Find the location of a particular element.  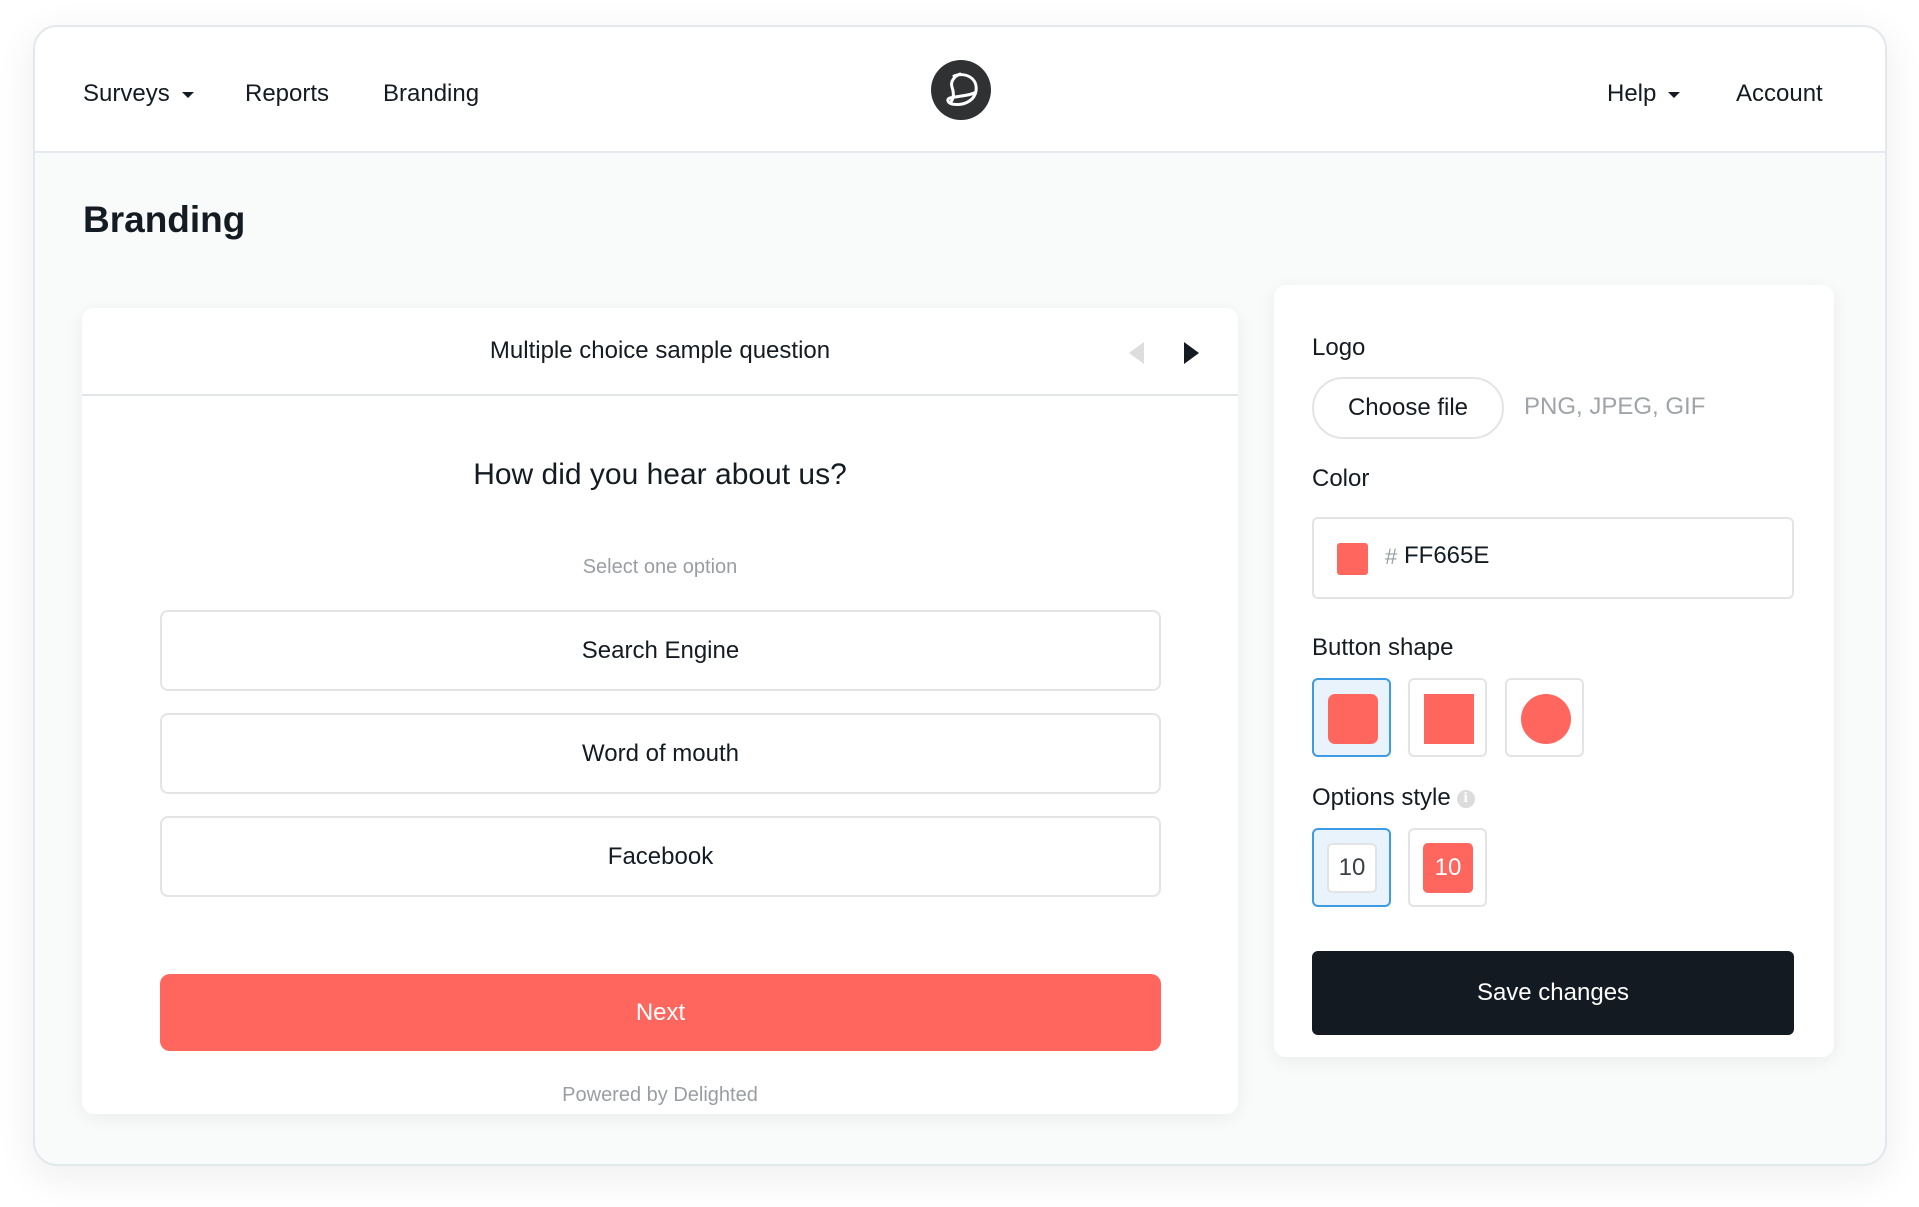

nav-surveys-label: Surveys is located at coordinates (126, 93).